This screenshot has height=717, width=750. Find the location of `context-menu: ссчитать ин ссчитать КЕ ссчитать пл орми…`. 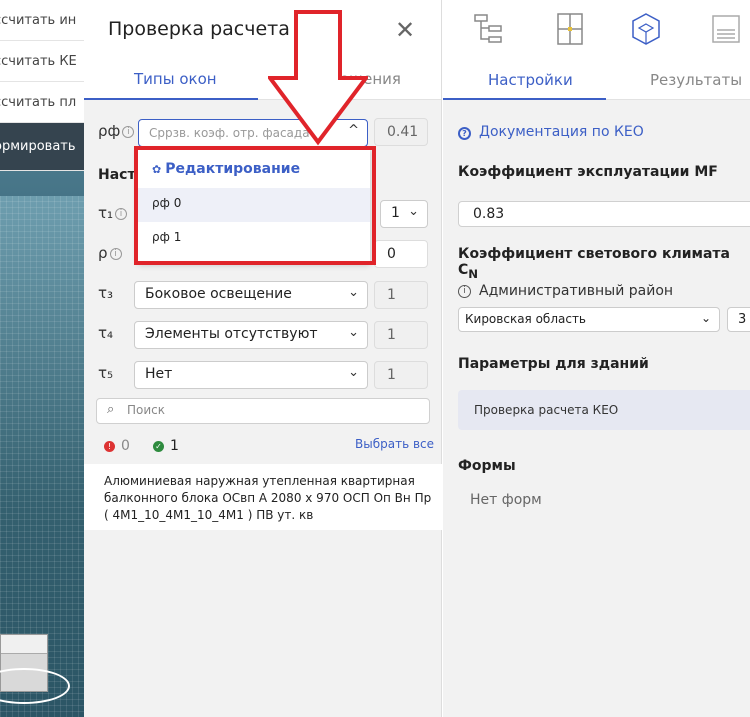

context-menu: ссчитать ин ссчитать КЕ ссчитать пл орми… is located at coordinates (42, 85).